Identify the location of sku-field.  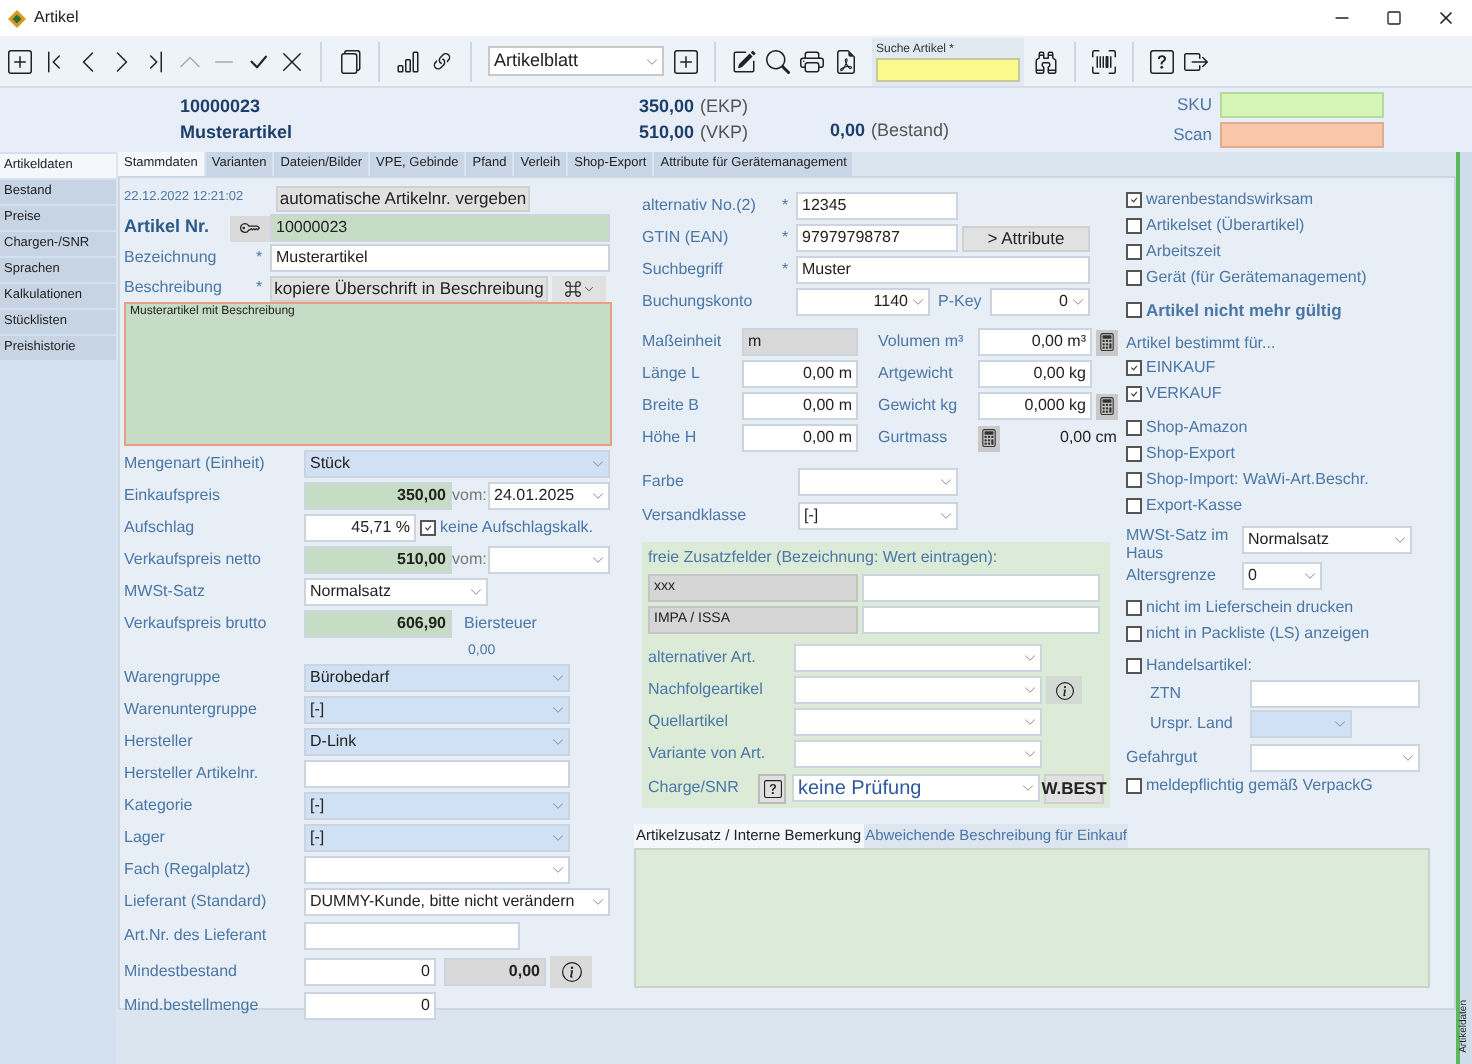
(1302, 105).